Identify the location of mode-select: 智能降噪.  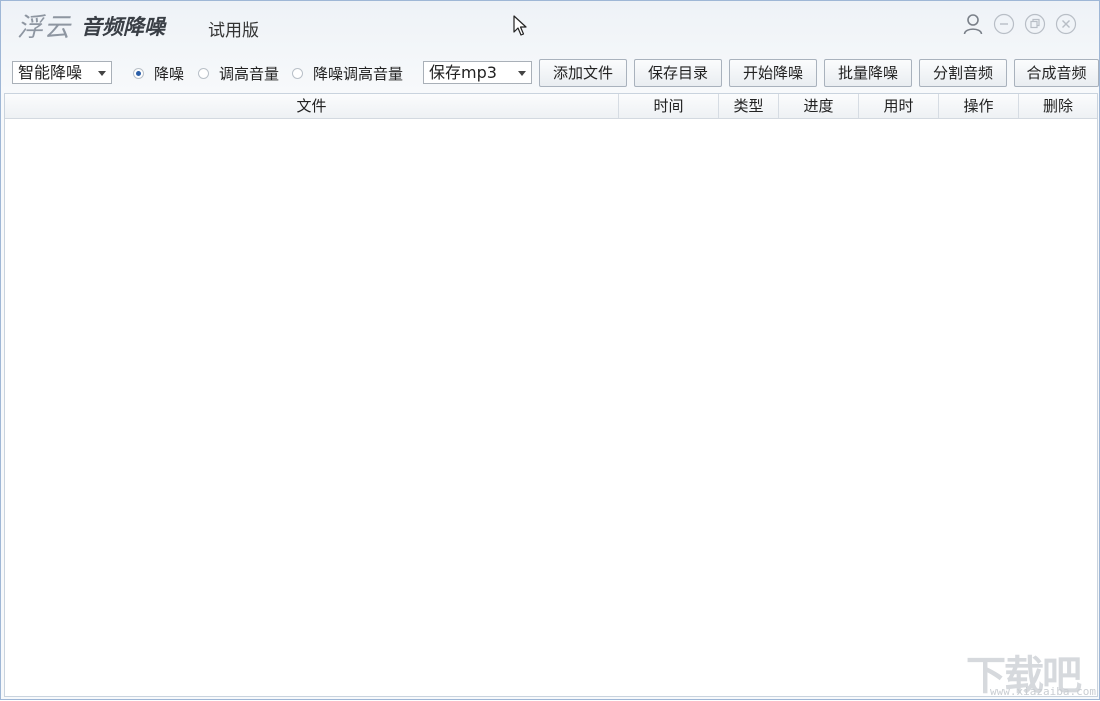
(62, 72).